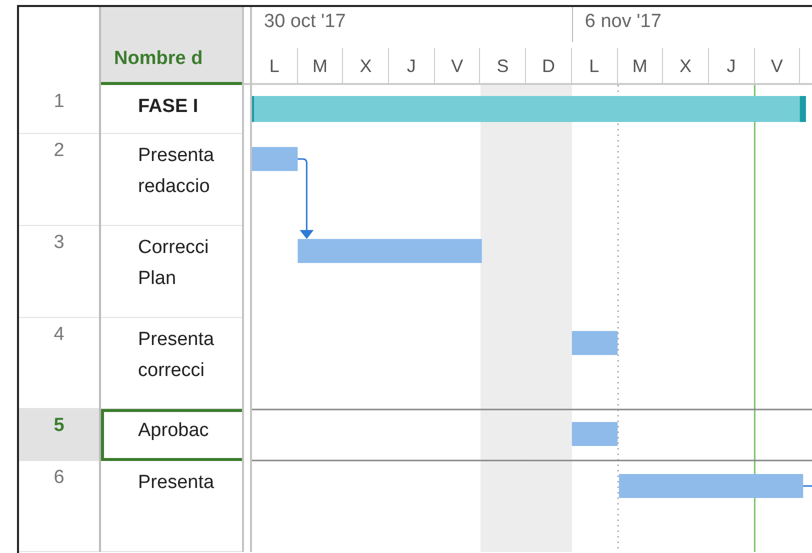 The image size is (812, 553). What do you see at coordinates (171, 46) in the screenshot?
I see `column-header: Nombre d` at bounding box center [171, 46].